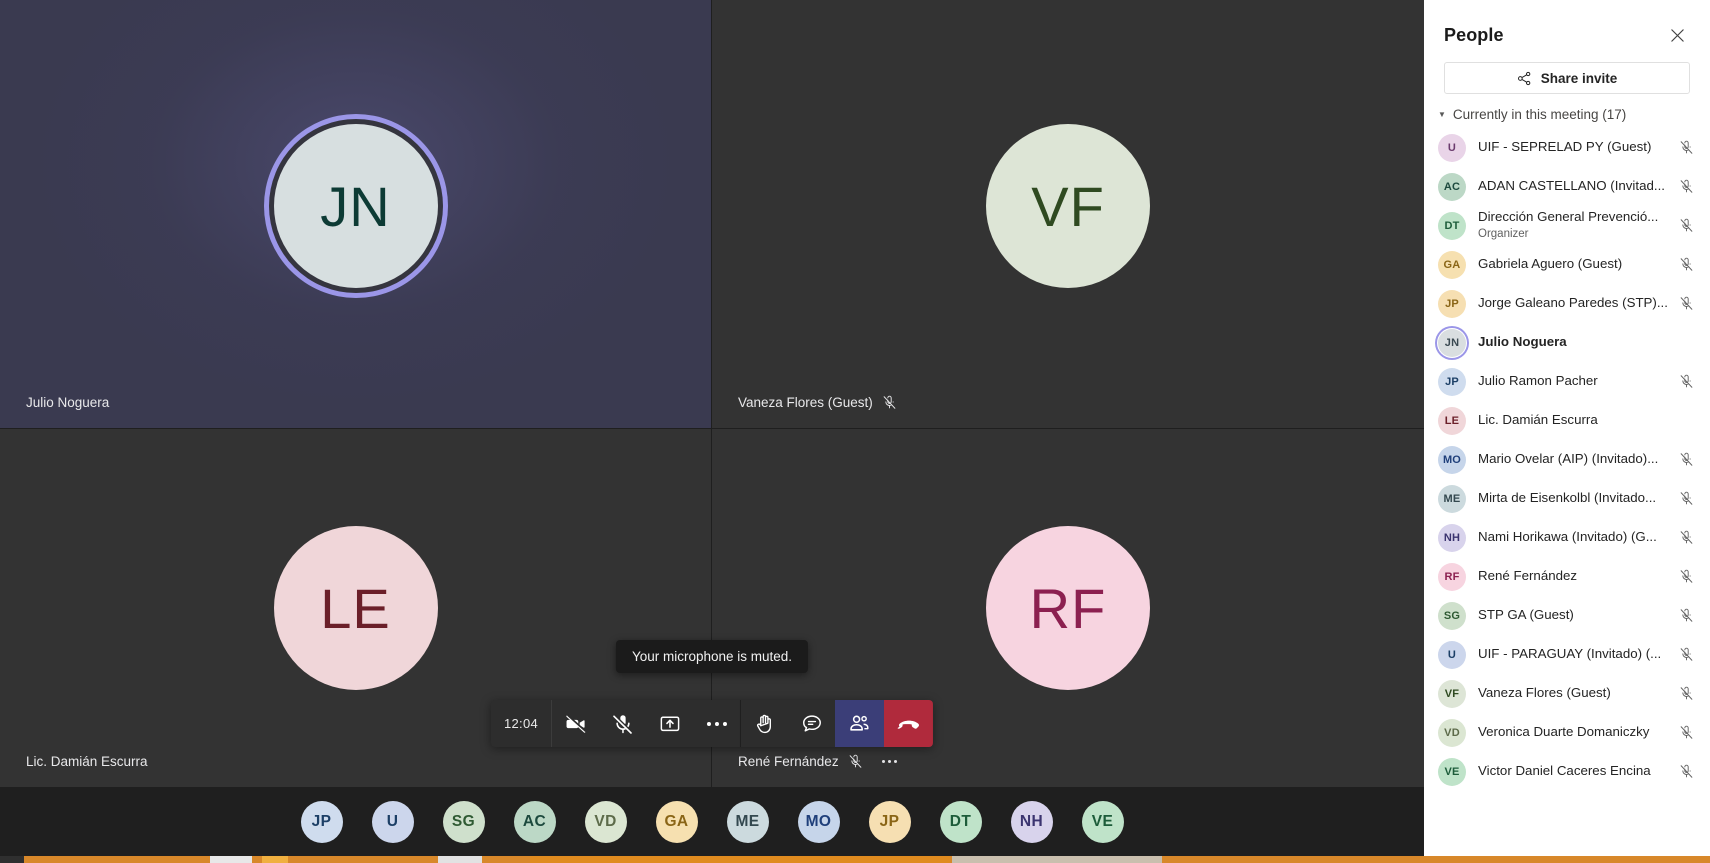 This screenshot has height=863, width=1710. Describe the element at coordinates (764, 723) in the screenshot. I see `raise-hand-button` at that location.